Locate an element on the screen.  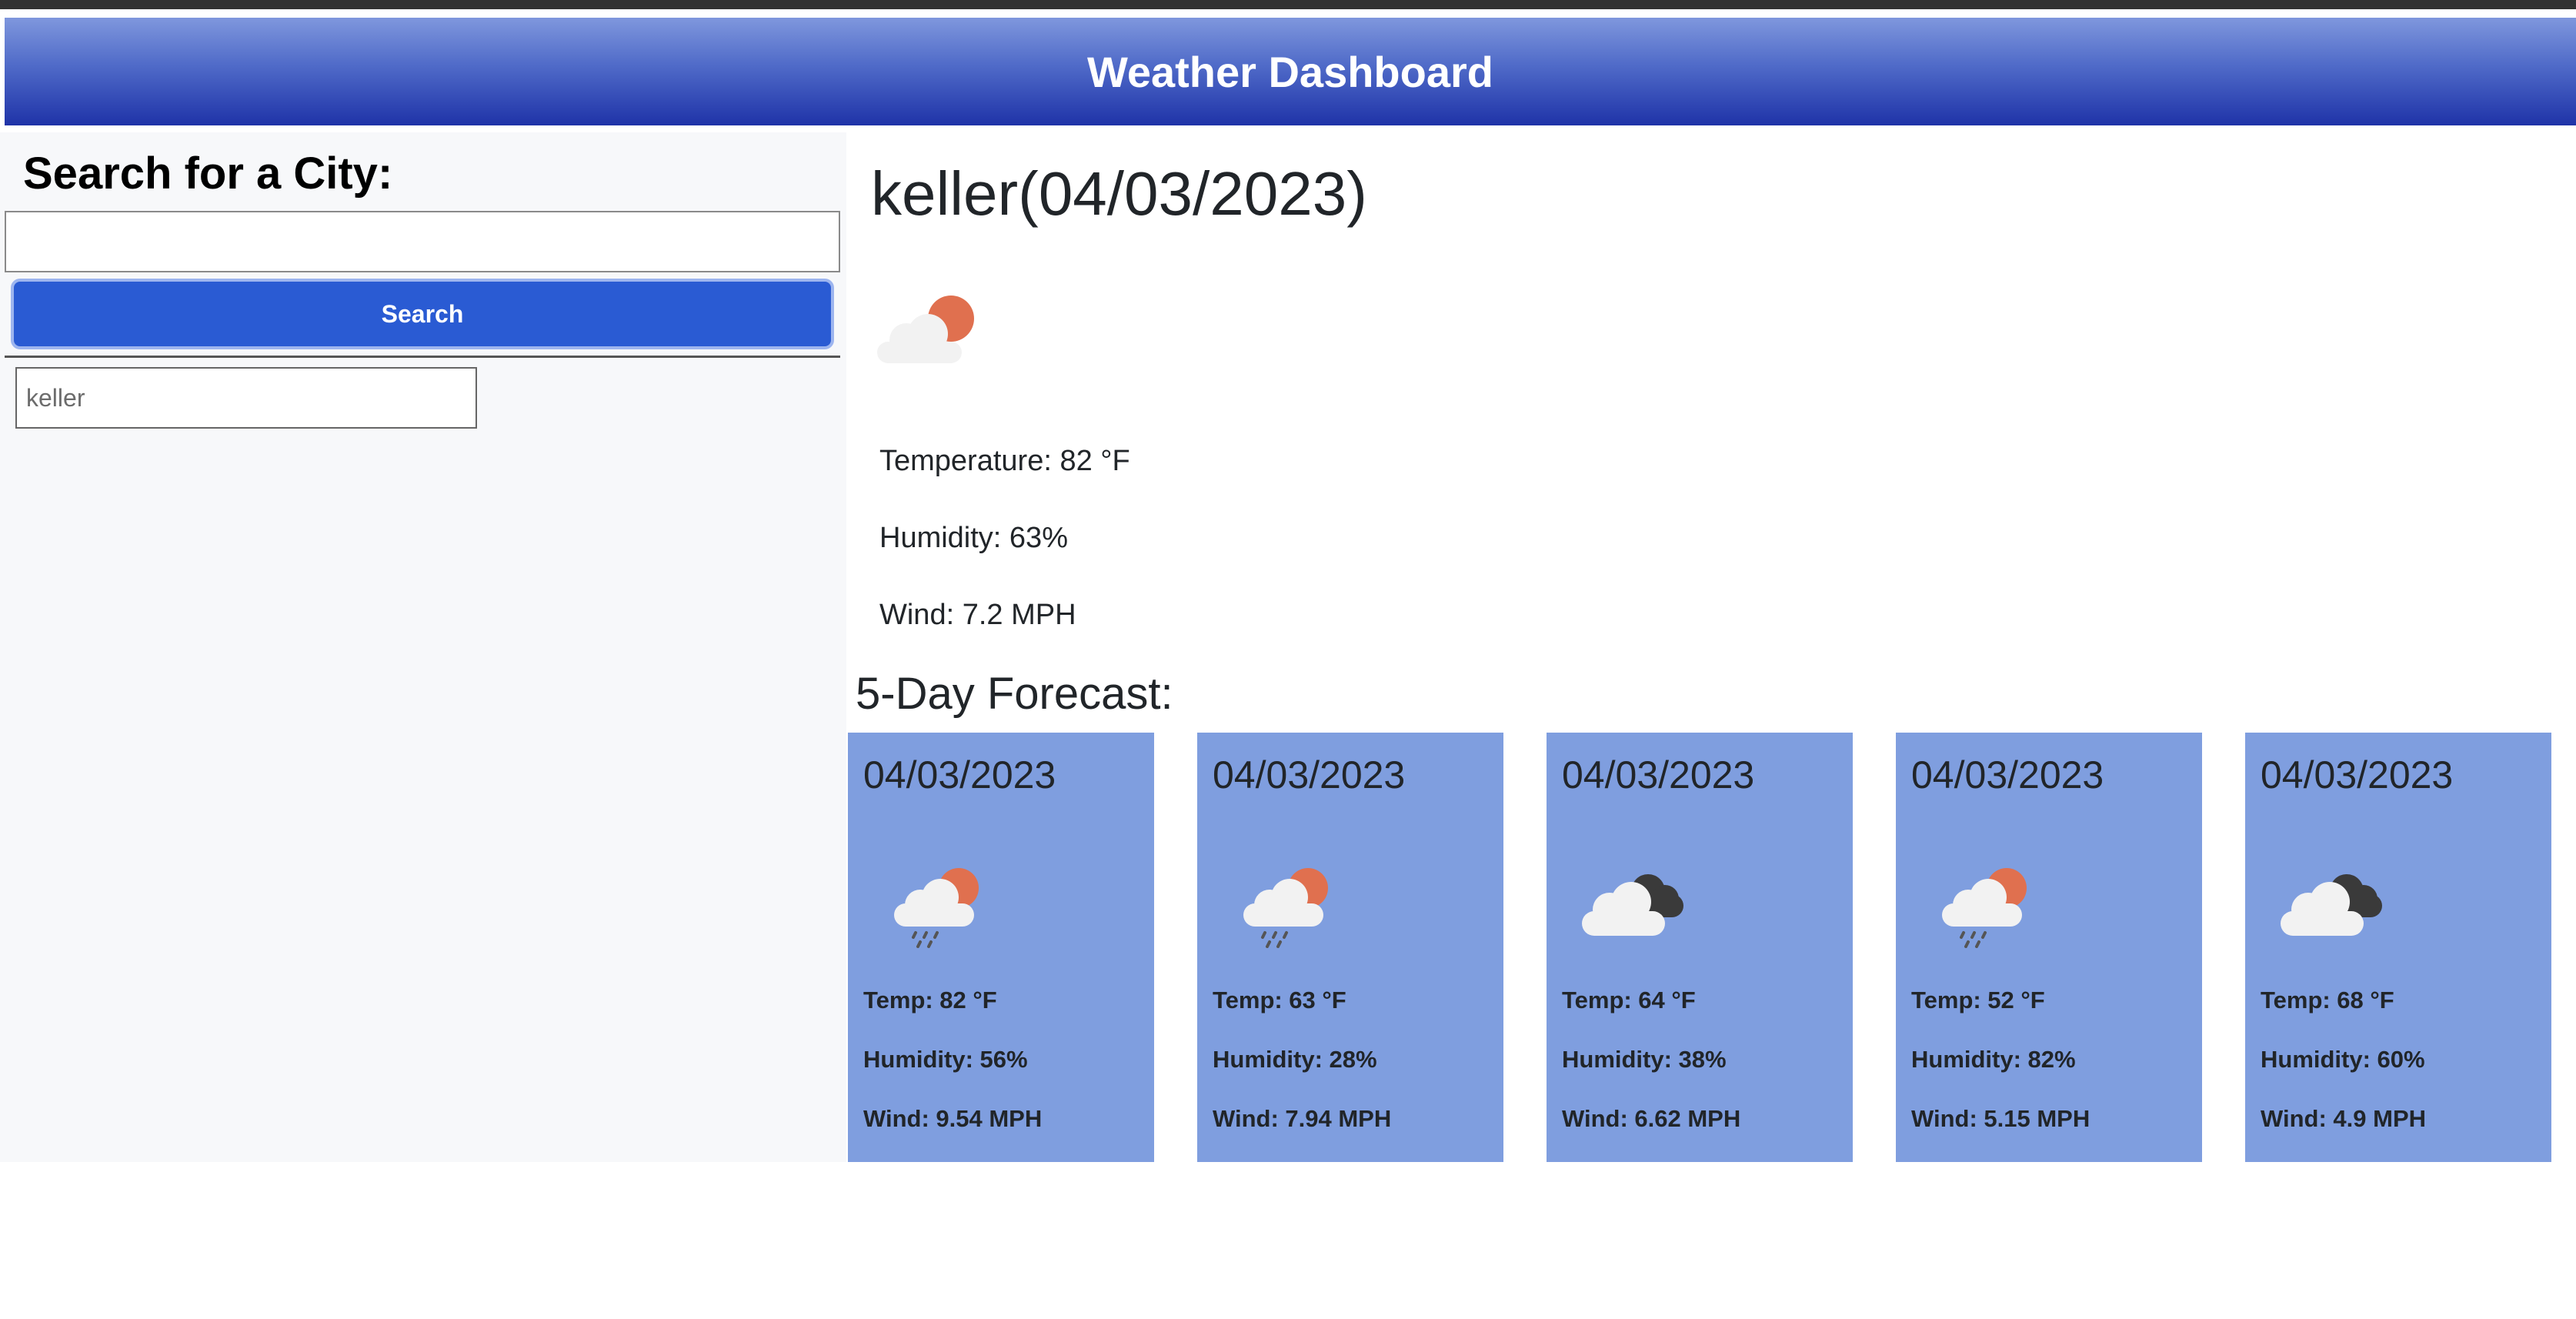
page-header: Weather Dashboard is located at coordinates (1290, 71).